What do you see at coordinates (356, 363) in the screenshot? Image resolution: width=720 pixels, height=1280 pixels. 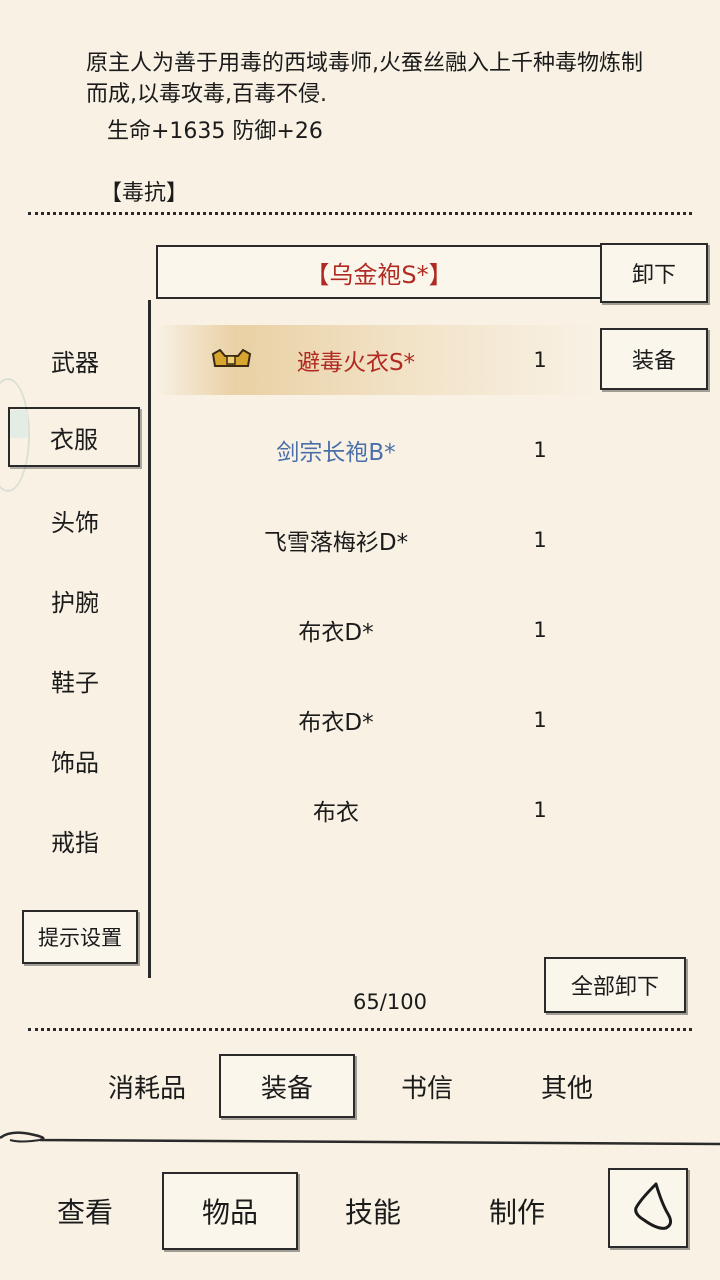 I see `item-name: 避毒火衣S*` at bounding box center [356, 363].